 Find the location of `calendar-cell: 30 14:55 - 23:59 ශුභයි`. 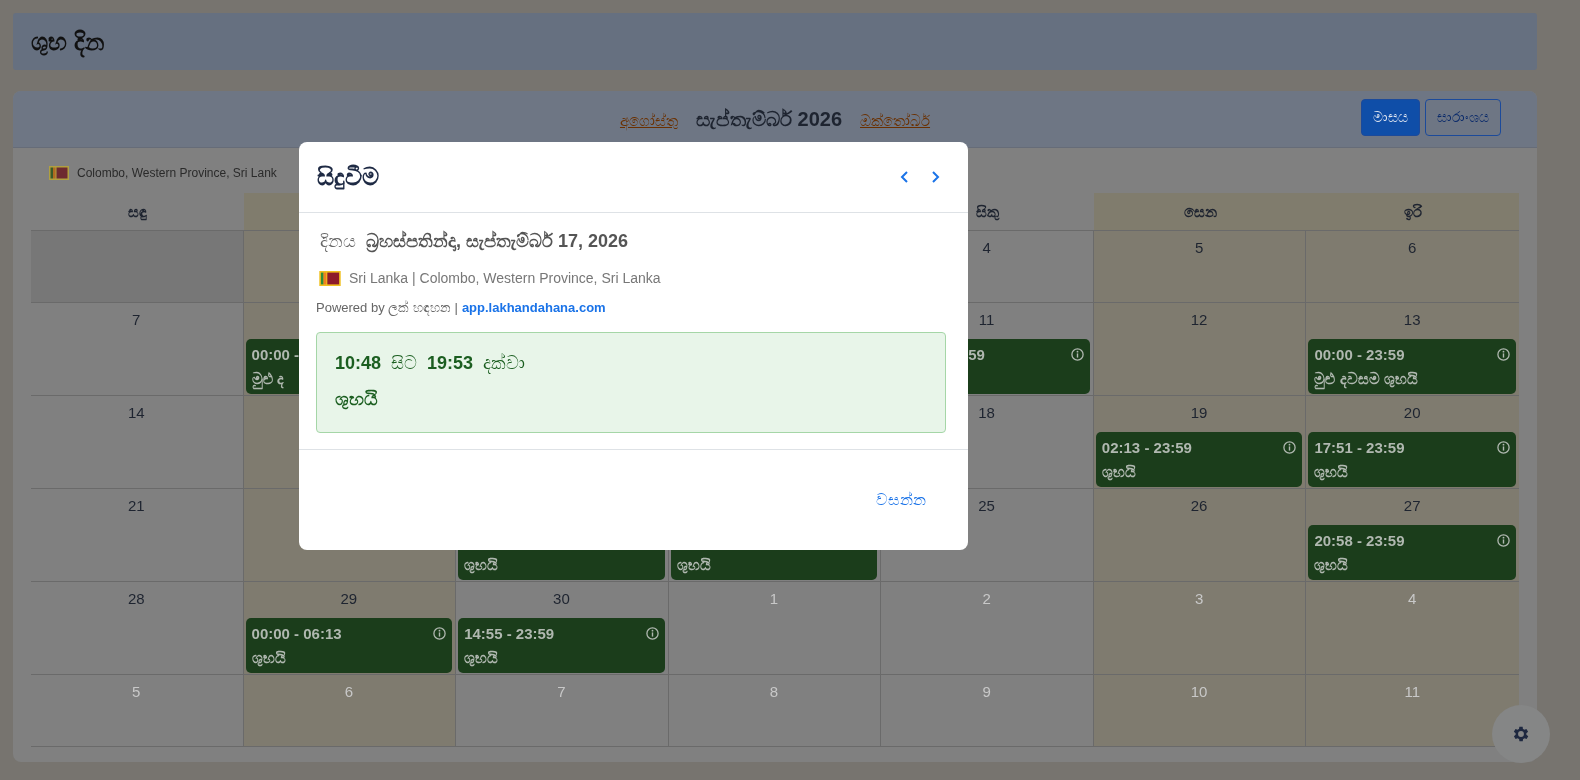

calendar-cell: 30 14:55 - 23:59 ශුභයි is located at coordinates (562, 628).